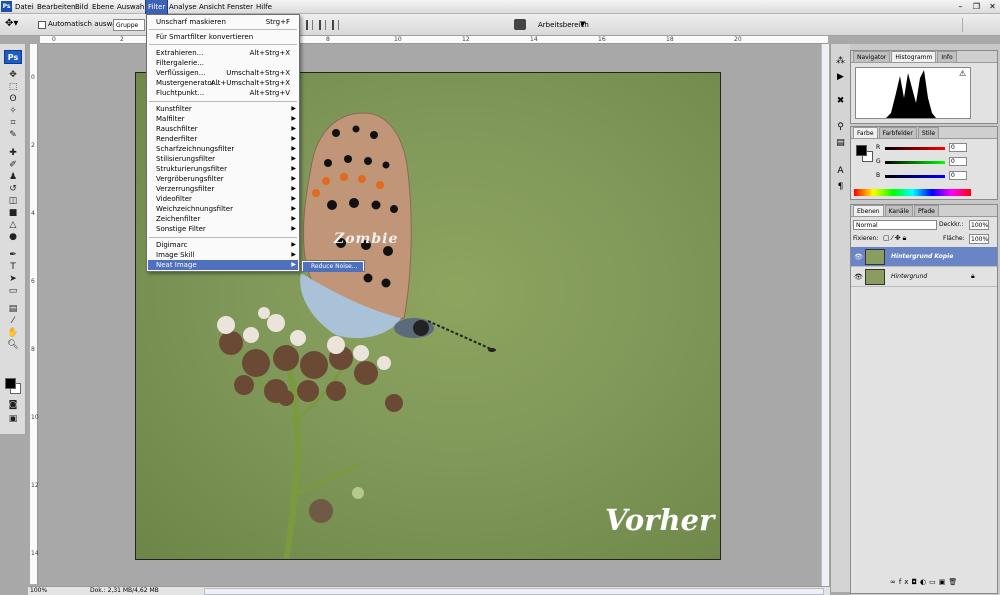 Image resolution: width=1000 pixels, height=595 pixels. I want to click on menu-item-filter: Strukturierungsfilter ▶, so click(223, 169).